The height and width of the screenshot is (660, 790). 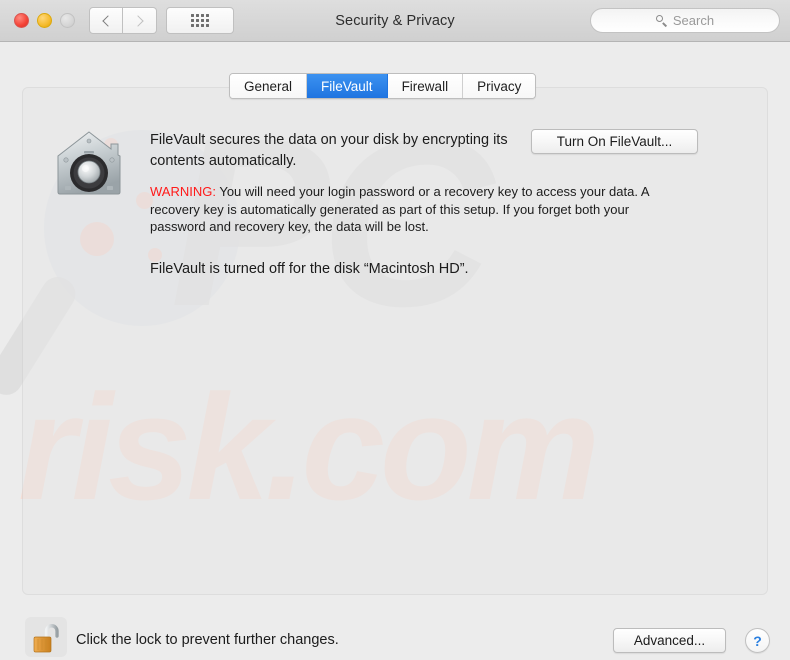 I want to click on tab-firewall: Firewall, so click(x=425, y=86).